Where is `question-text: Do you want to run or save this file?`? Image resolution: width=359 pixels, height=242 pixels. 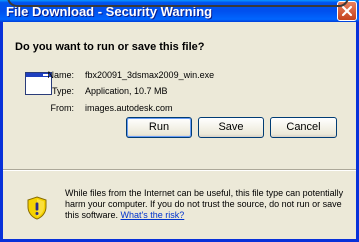 question-text: Do you want to run or save this file? is located at coordinates (110, 47).